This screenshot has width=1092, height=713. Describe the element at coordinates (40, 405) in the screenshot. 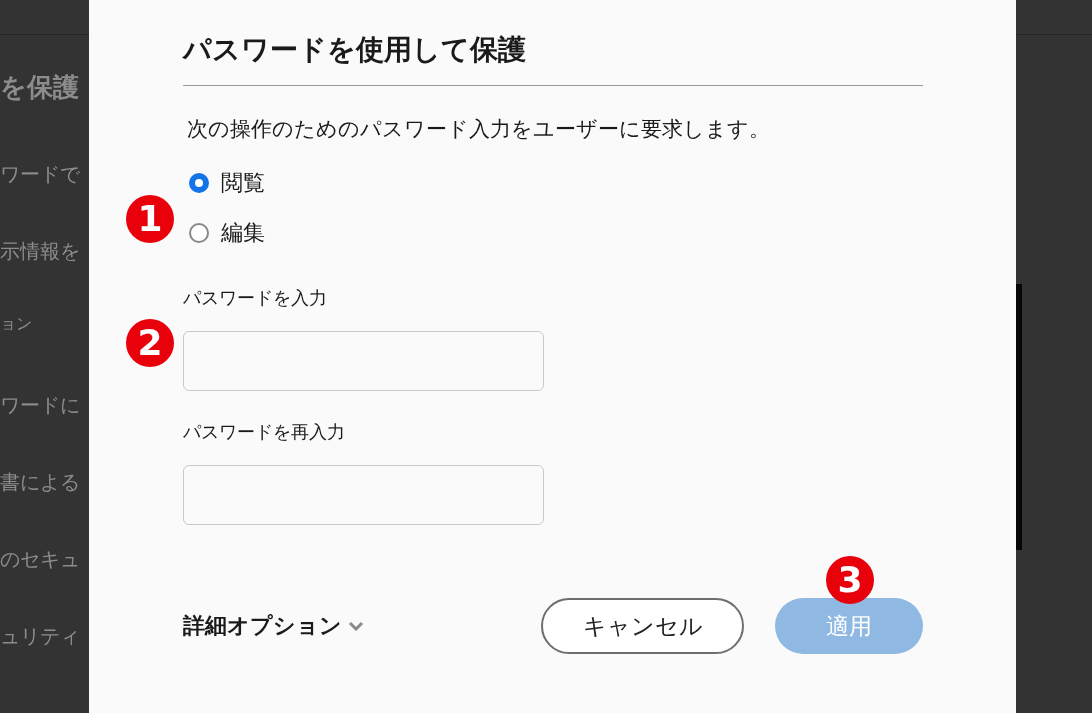

I see `panel-item: ワードに` at that location.